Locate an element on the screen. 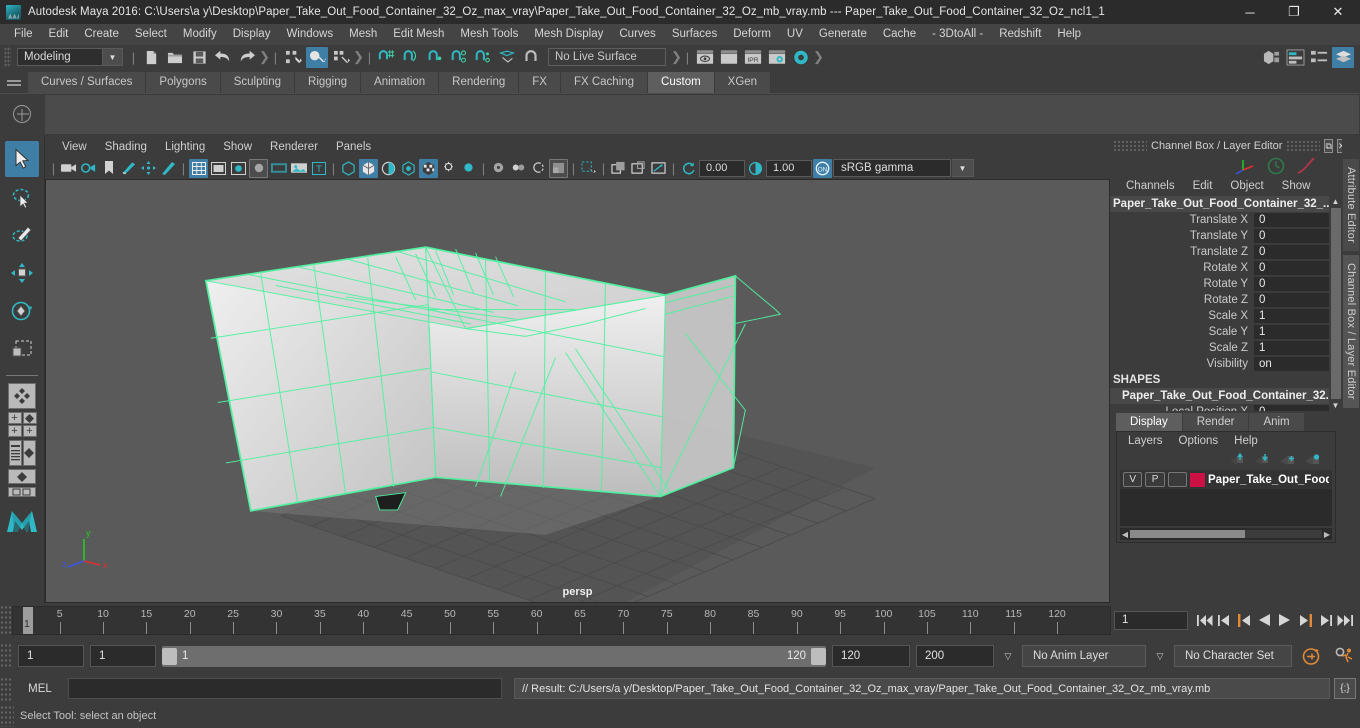 Image resolution: width=1360 pixels, height=728 pixels. menu-item-10: Mesh Display is located at coordinates (568, 34).